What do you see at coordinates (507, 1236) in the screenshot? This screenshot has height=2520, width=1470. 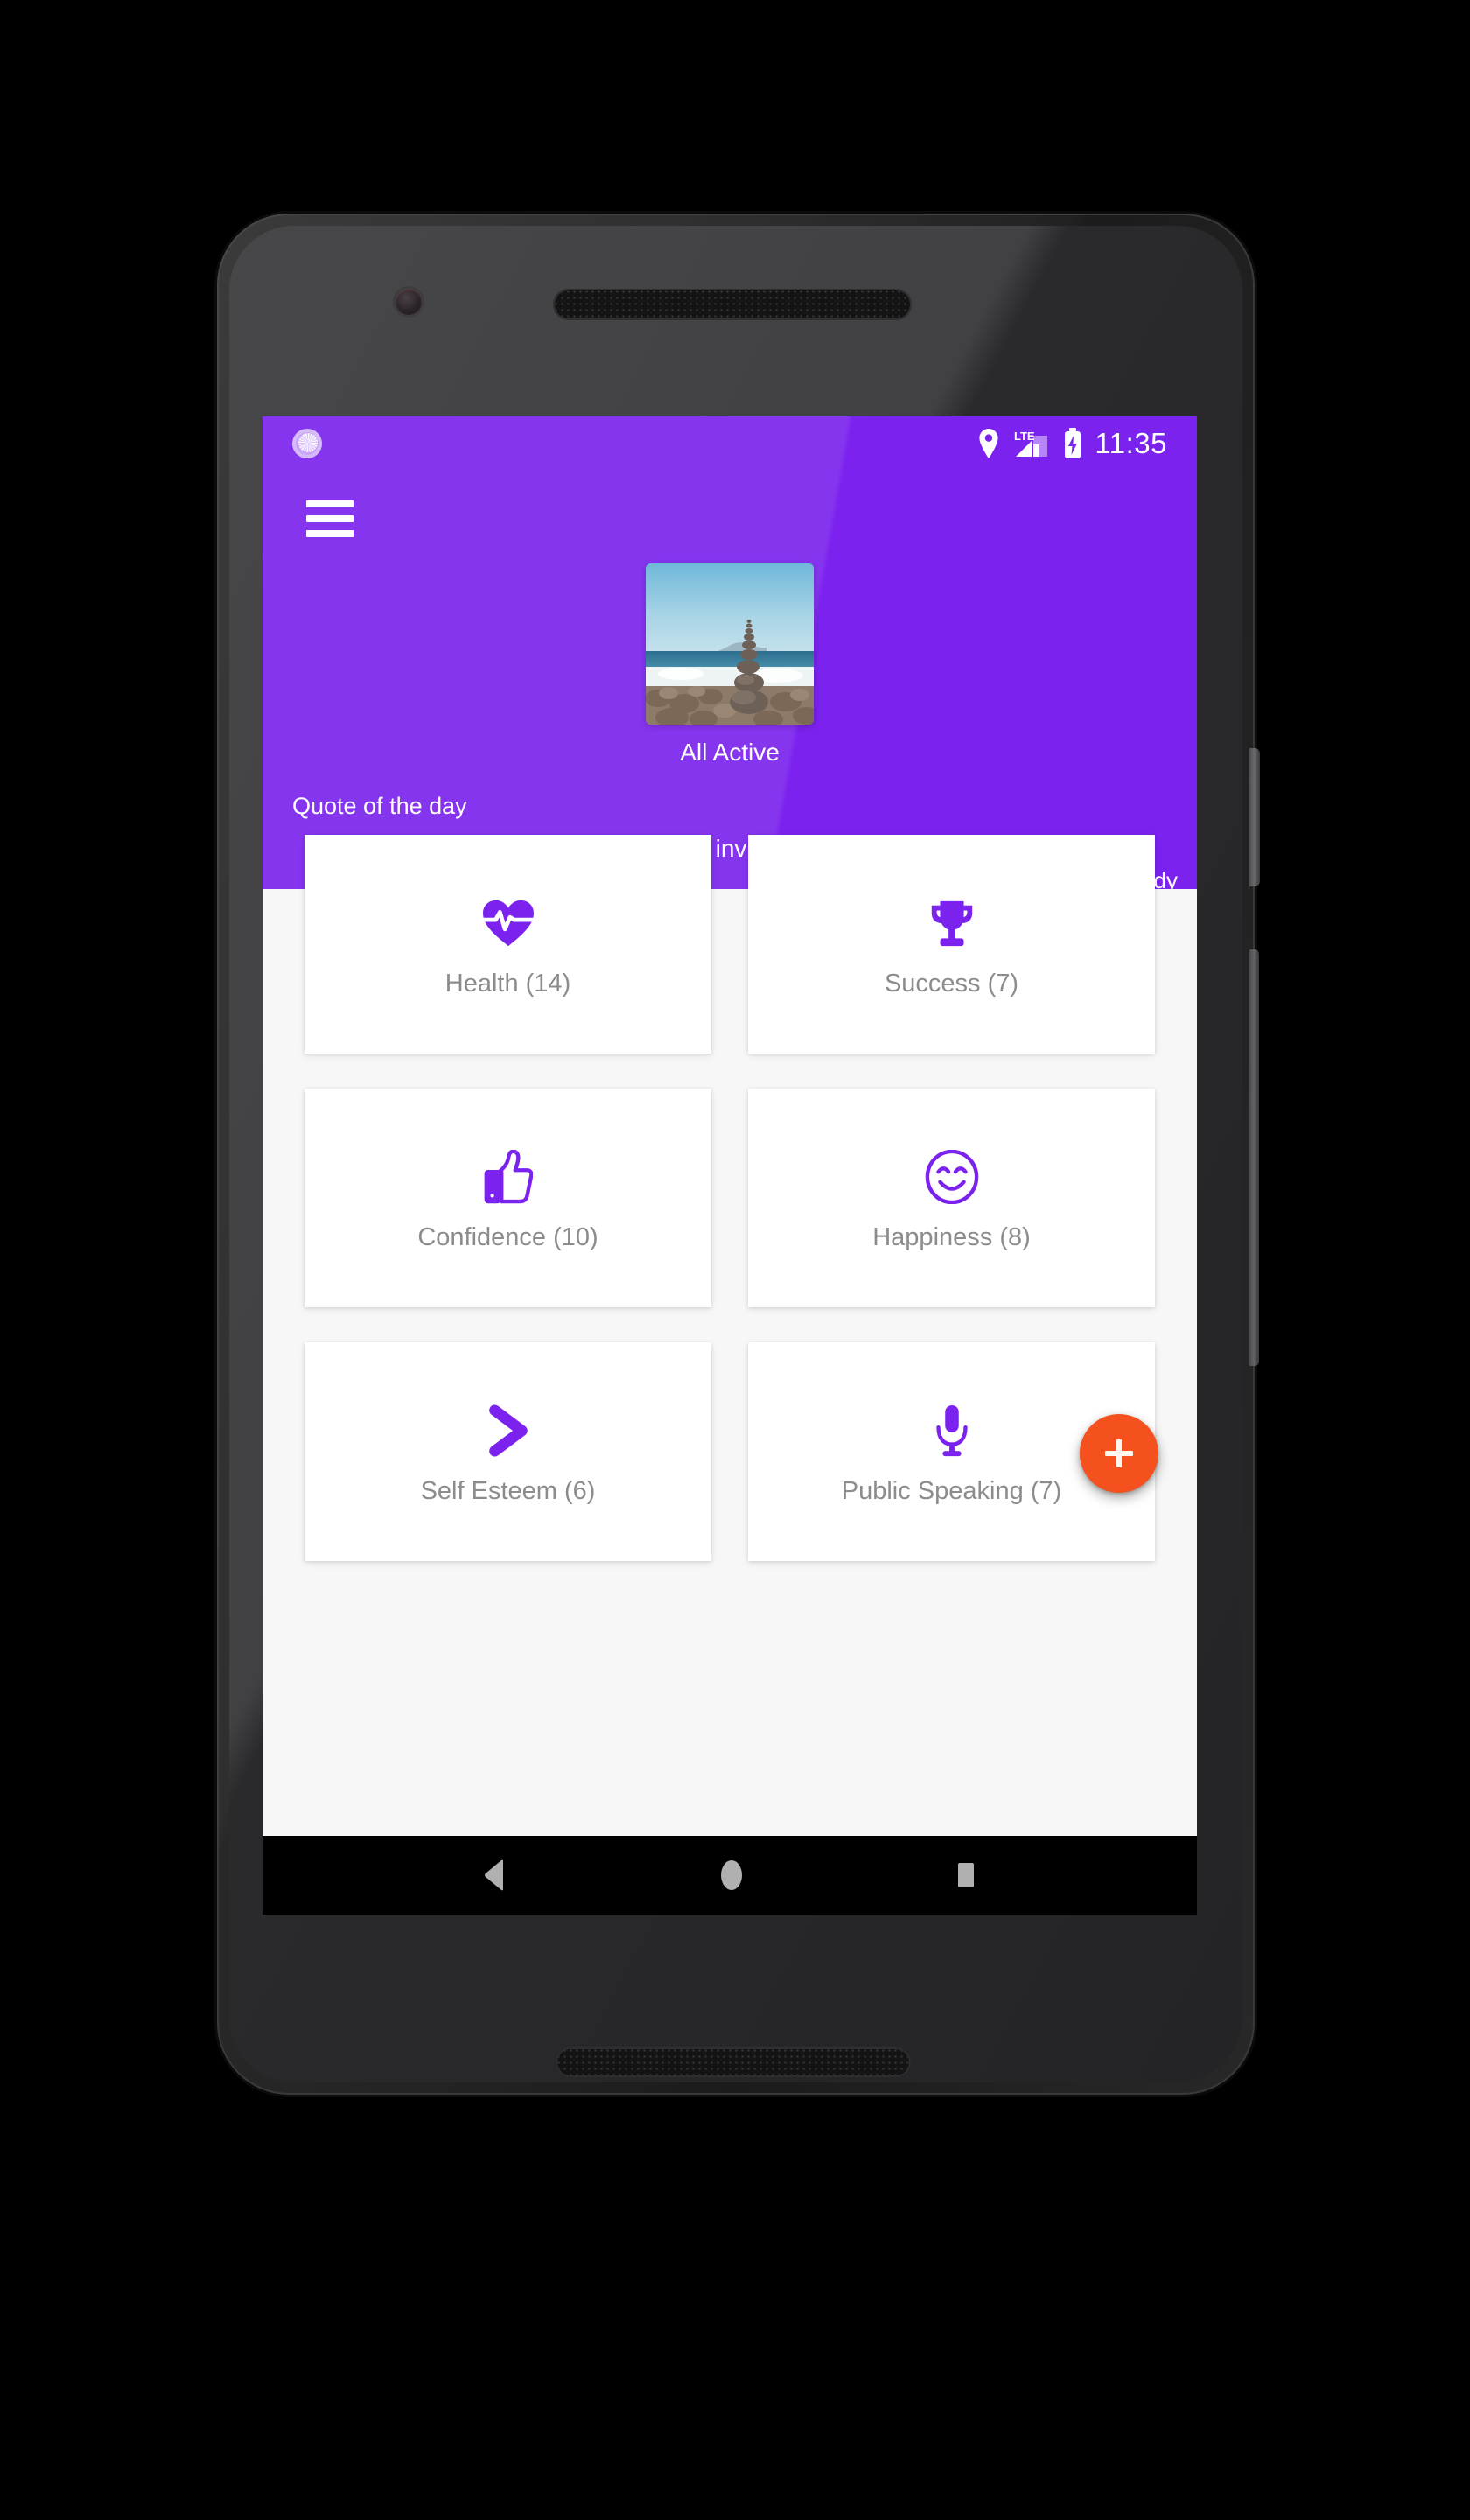 I see `card-label: Confidence (10)` at bounding box center [507, 1236].